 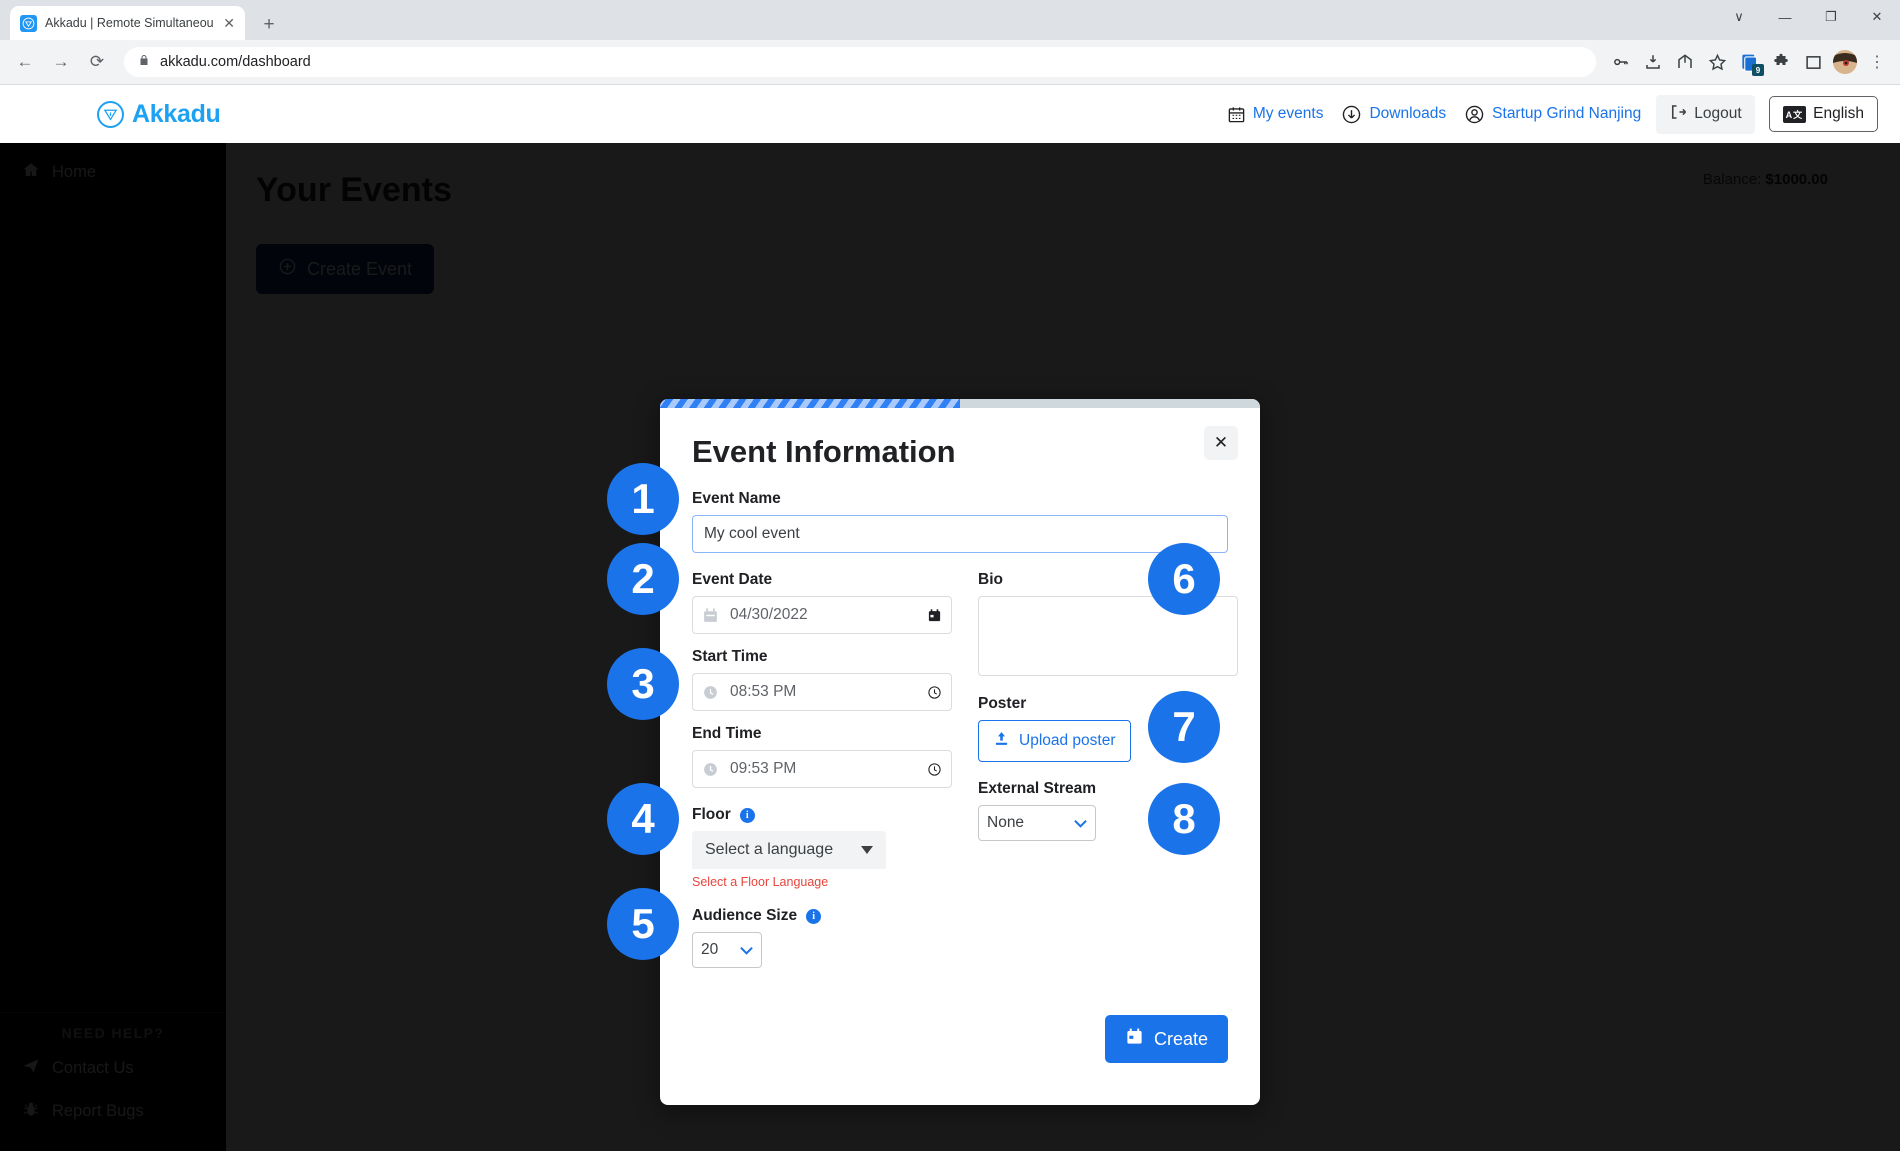 I want to click on user-circle-icon, so click(x=1474, y=114).